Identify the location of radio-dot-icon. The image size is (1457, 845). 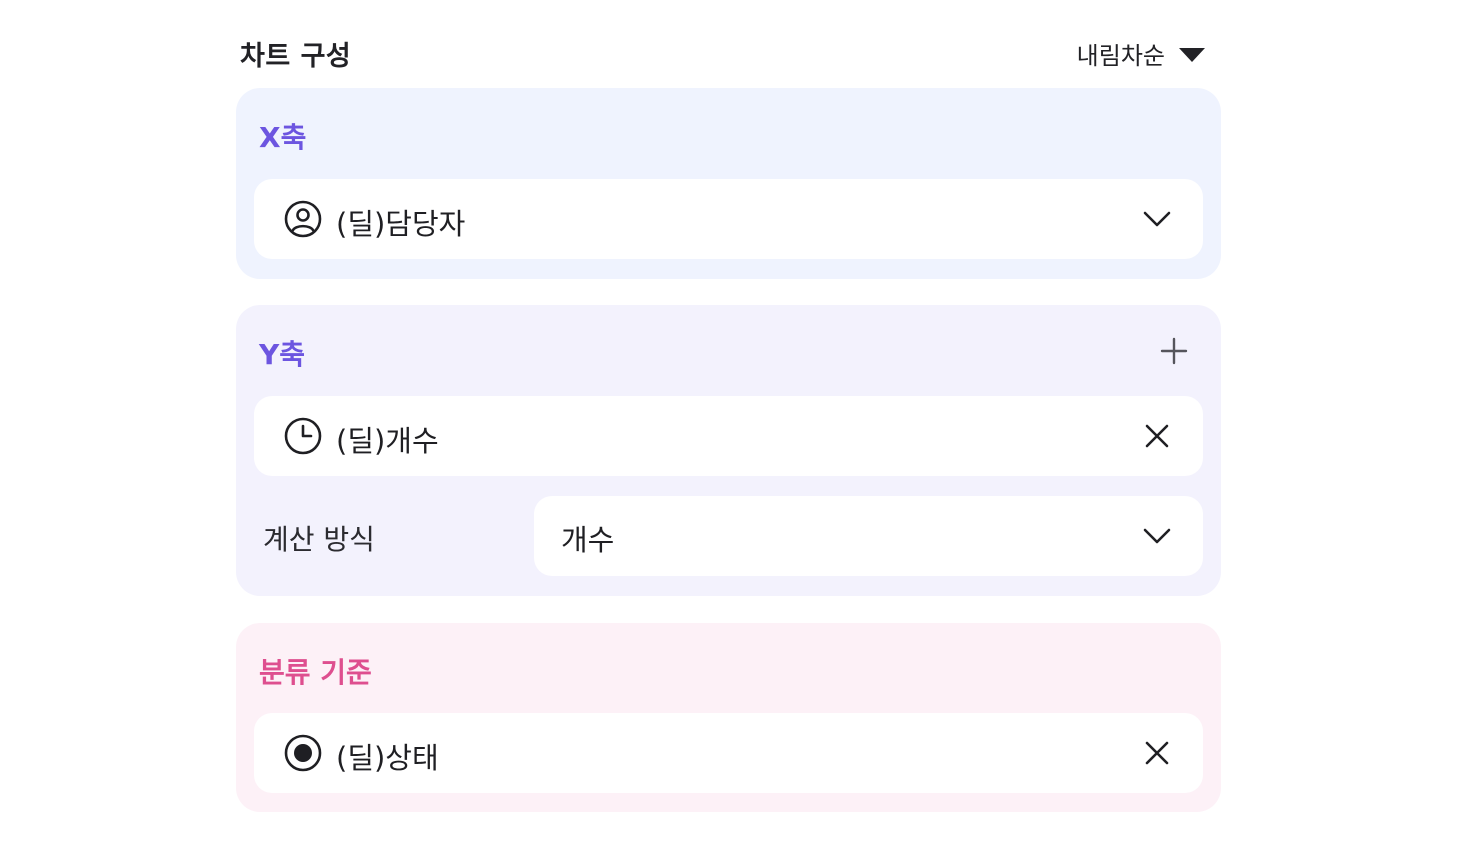
(303, 753).